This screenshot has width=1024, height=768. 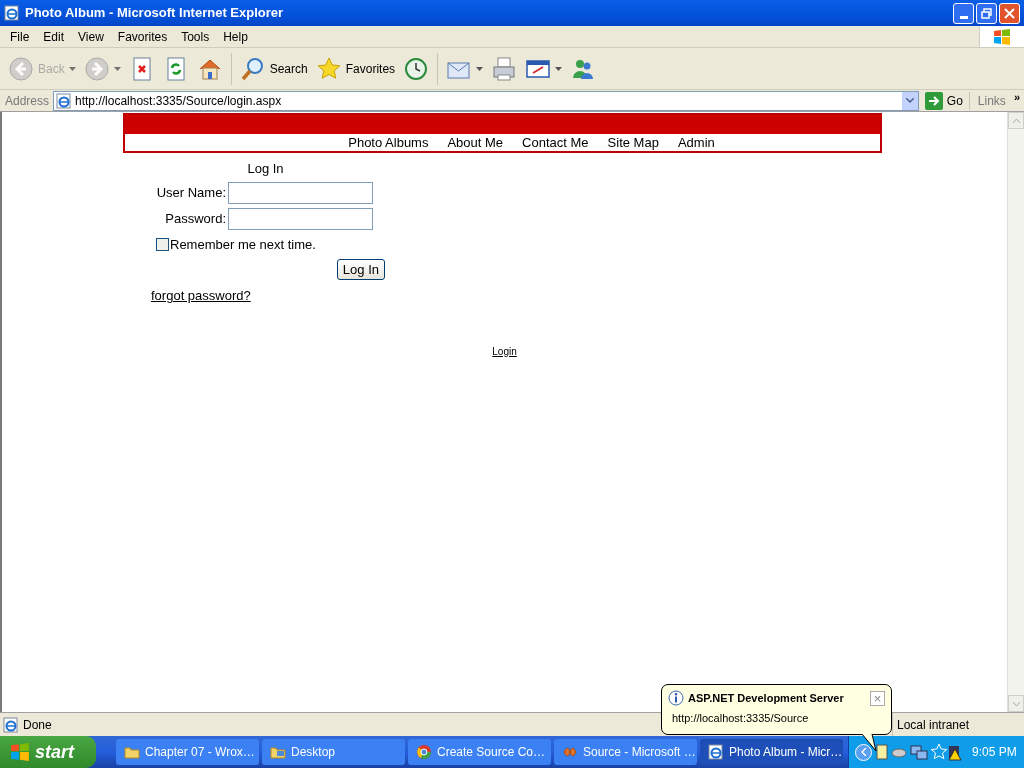 I want to click on tray-expand-button, so click(x=863, y=752).